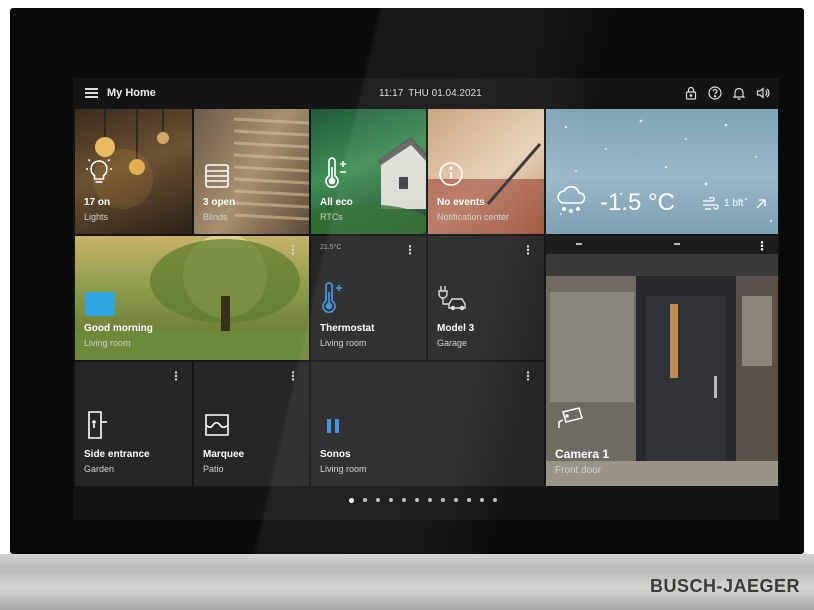  What do you see at coordinates (343, 468) in the screenshot?
I see `sonos-room: Living room` at bounding box center [343, 468].